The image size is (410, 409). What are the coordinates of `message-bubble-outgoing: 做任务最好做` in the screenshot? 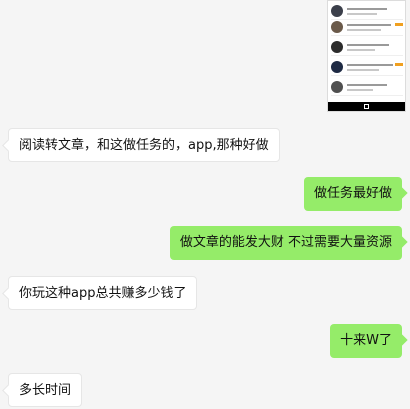 It's located at (352, 194).